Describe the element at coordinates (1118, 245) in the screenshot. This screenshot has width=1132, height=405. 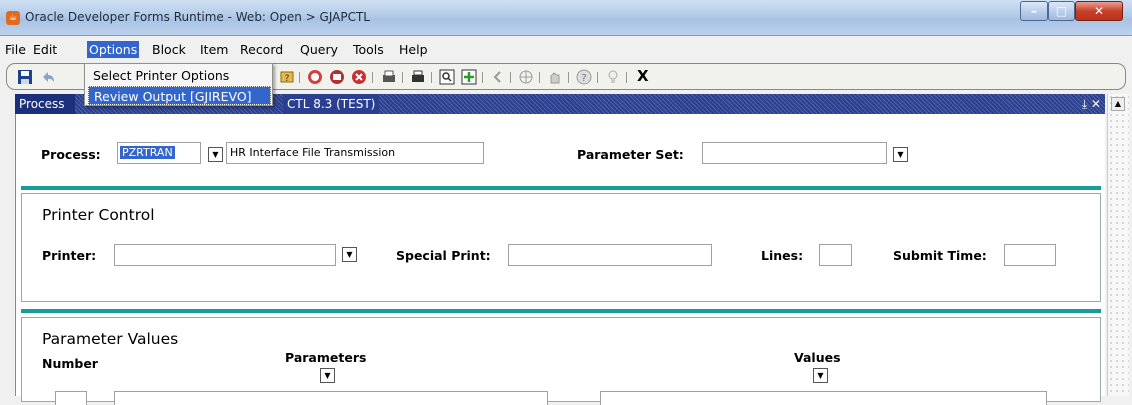
I see `vertical-scrollbar: ▲` at that location.